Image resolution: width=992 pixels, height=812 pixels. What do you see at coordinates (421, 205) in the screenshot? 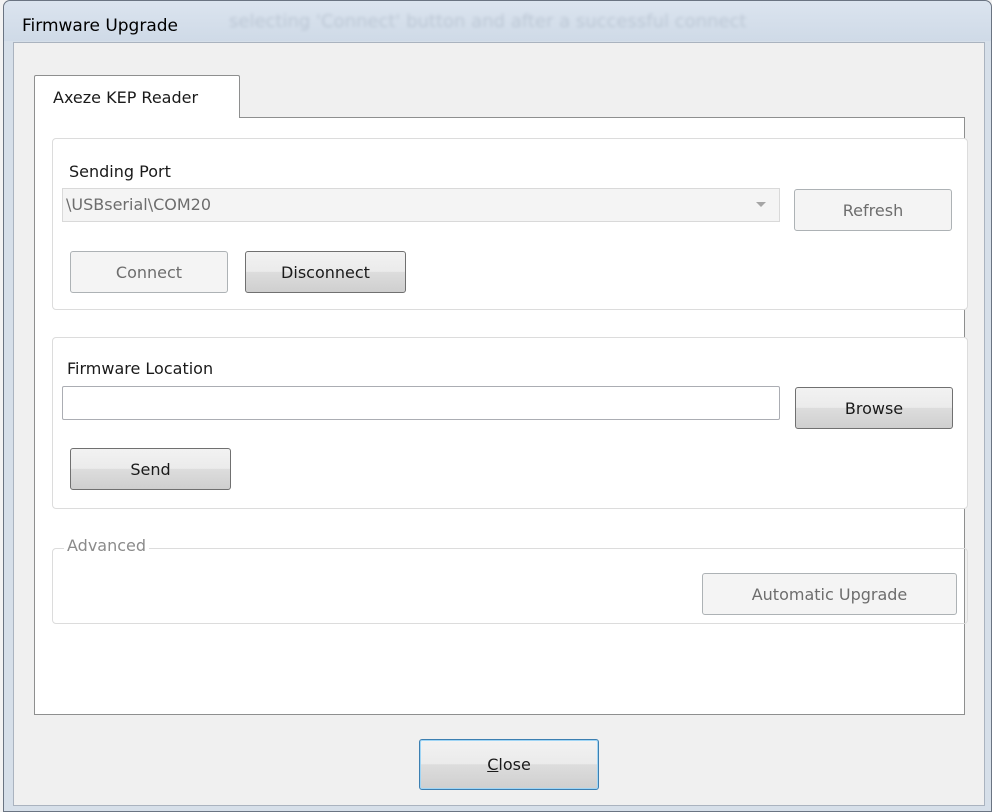
I see `sending-port-dropdown: \USBserial\COM20` at bounding box center [421, 205].